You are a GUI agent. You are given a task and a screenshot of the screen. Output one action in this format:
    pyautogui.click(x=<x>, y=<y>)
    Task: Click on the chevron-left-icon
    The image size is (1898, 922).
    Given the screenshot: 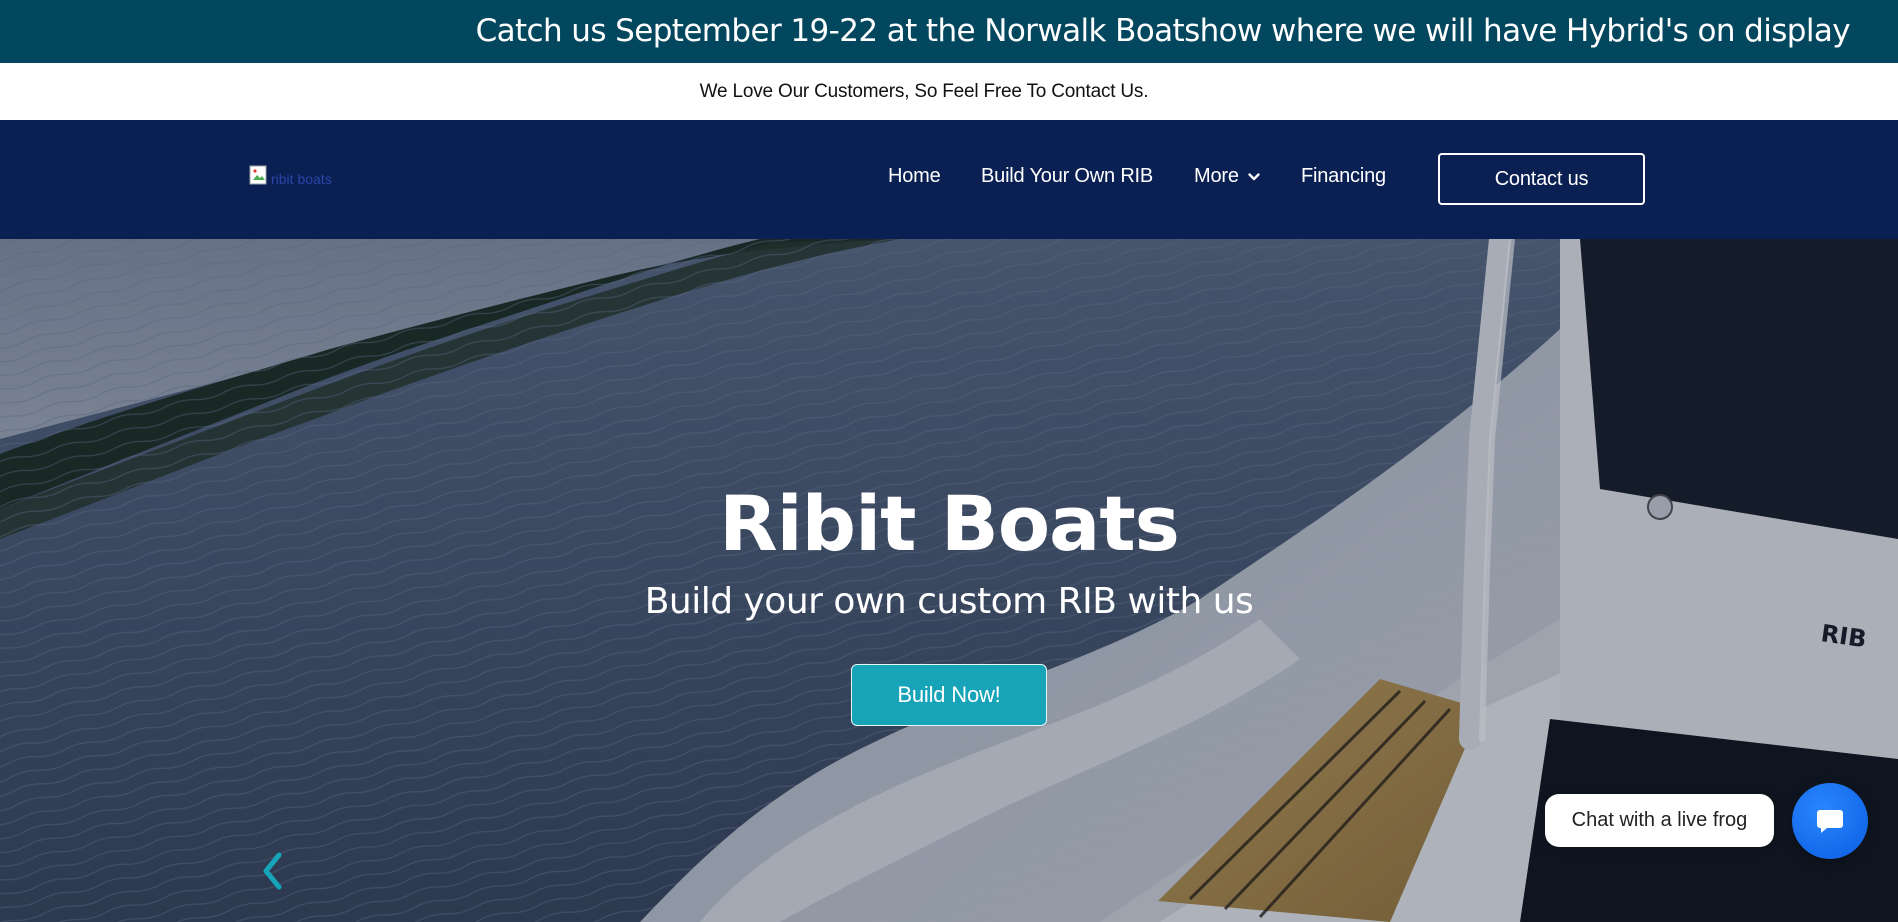 What is the action you would take?
    pyautogui.click(x=272, y=871)
    